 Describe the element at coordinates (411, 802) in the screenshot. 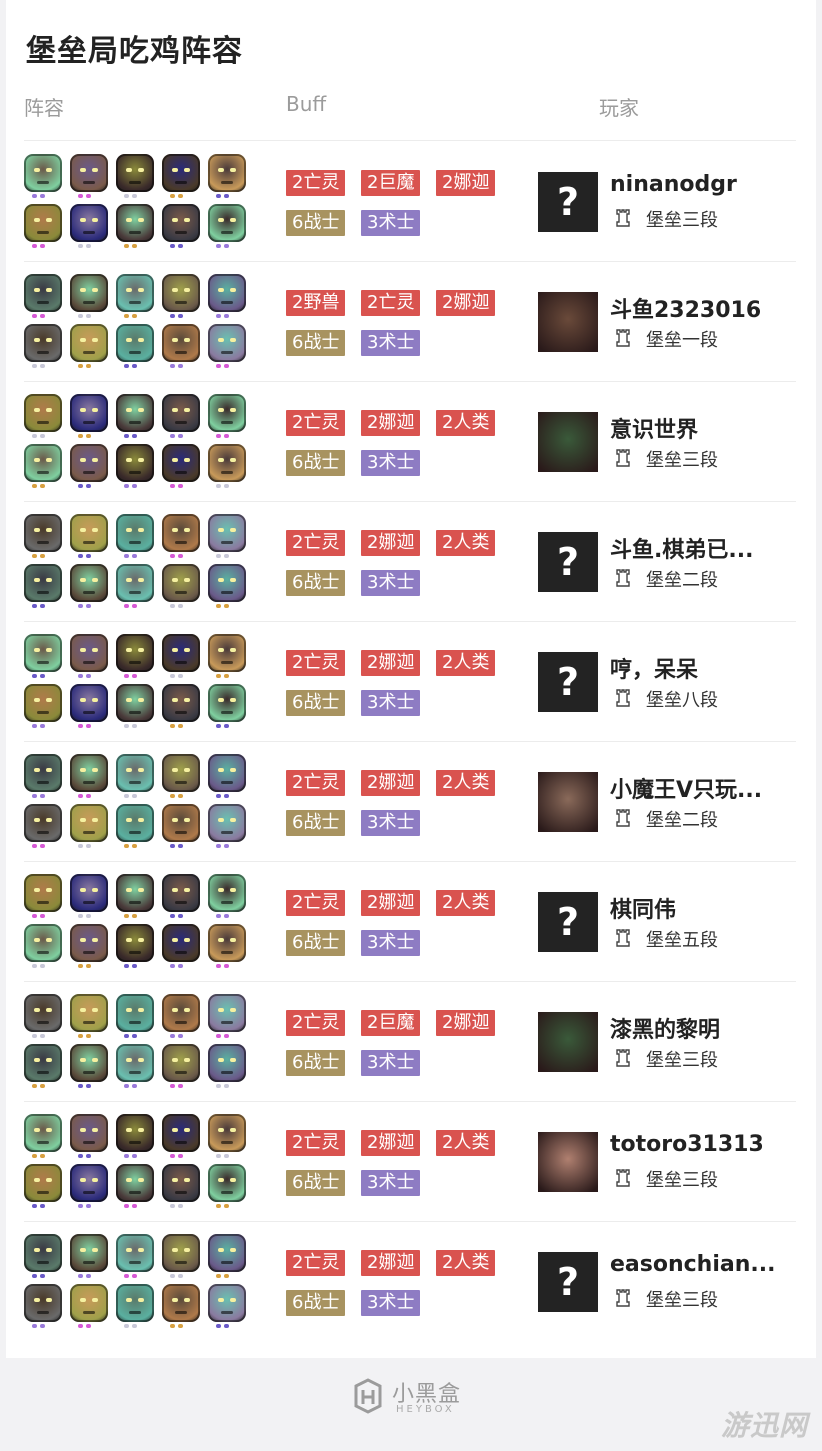

I see `lineup-row: 2亡灵 2娜迦 2人类 6战士 3术士 小魔王V只玩... 堡垒二段` at that location.